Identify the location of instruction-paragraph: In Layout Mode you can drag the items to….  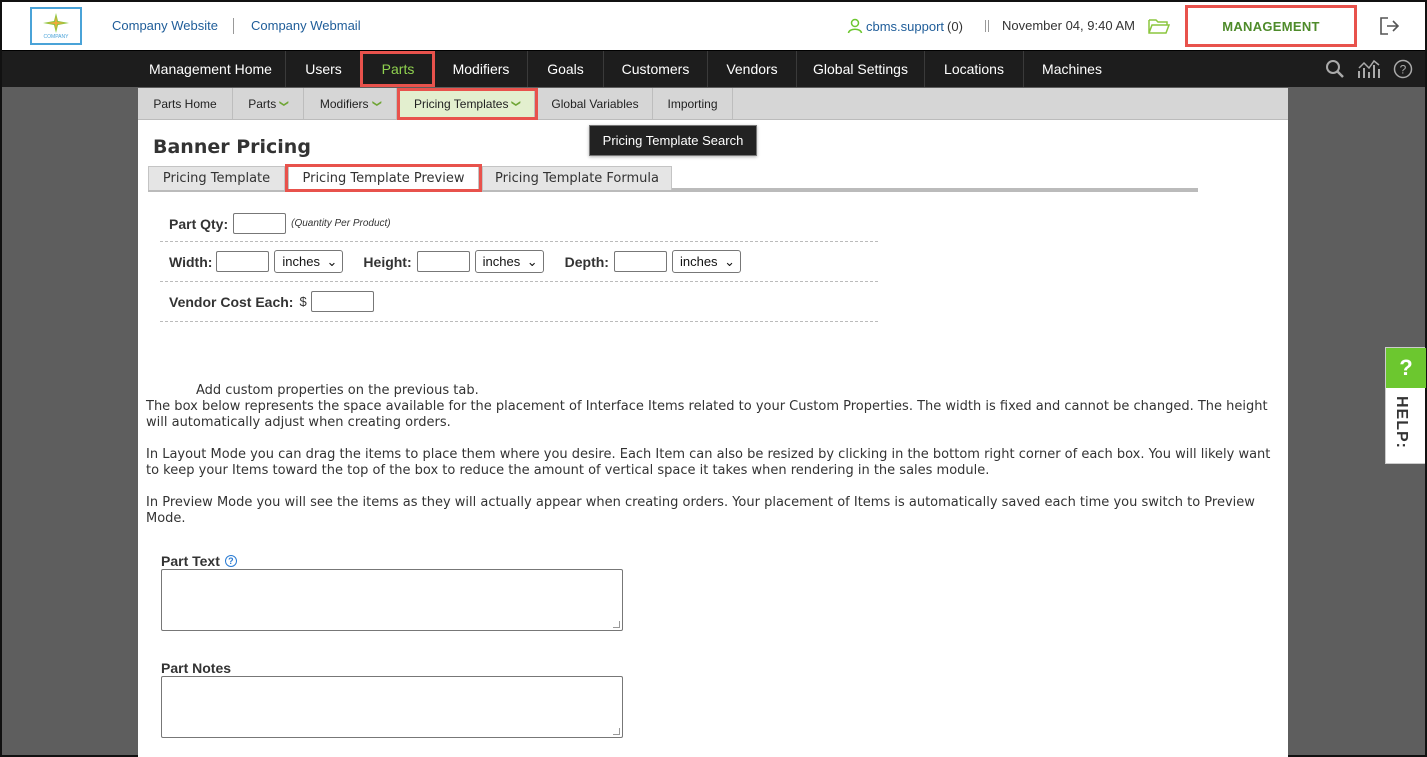
(708, 462).